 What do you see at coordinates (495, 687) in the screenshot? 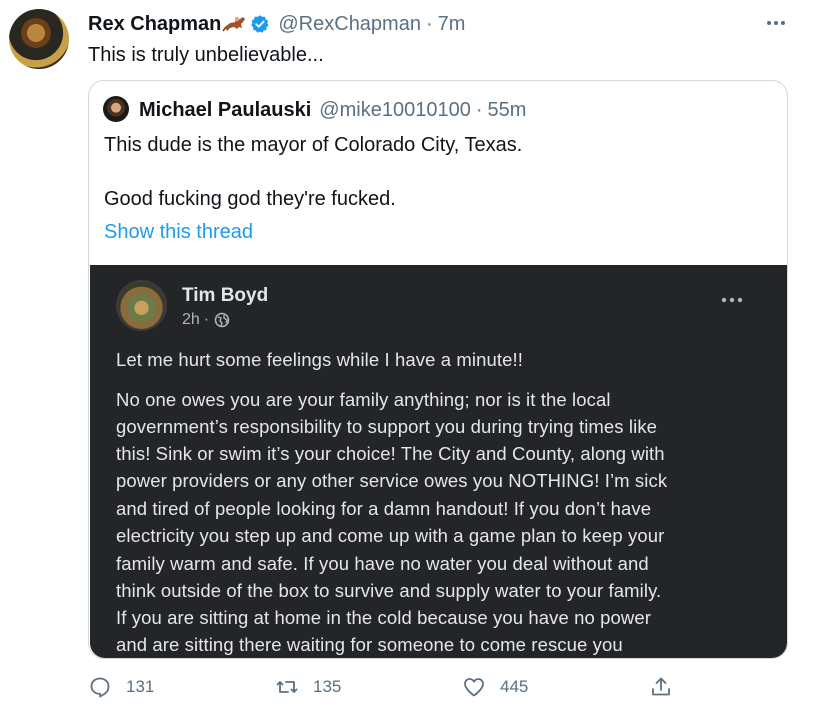
I see `like-button: 445` at bounding box center [495, 687].